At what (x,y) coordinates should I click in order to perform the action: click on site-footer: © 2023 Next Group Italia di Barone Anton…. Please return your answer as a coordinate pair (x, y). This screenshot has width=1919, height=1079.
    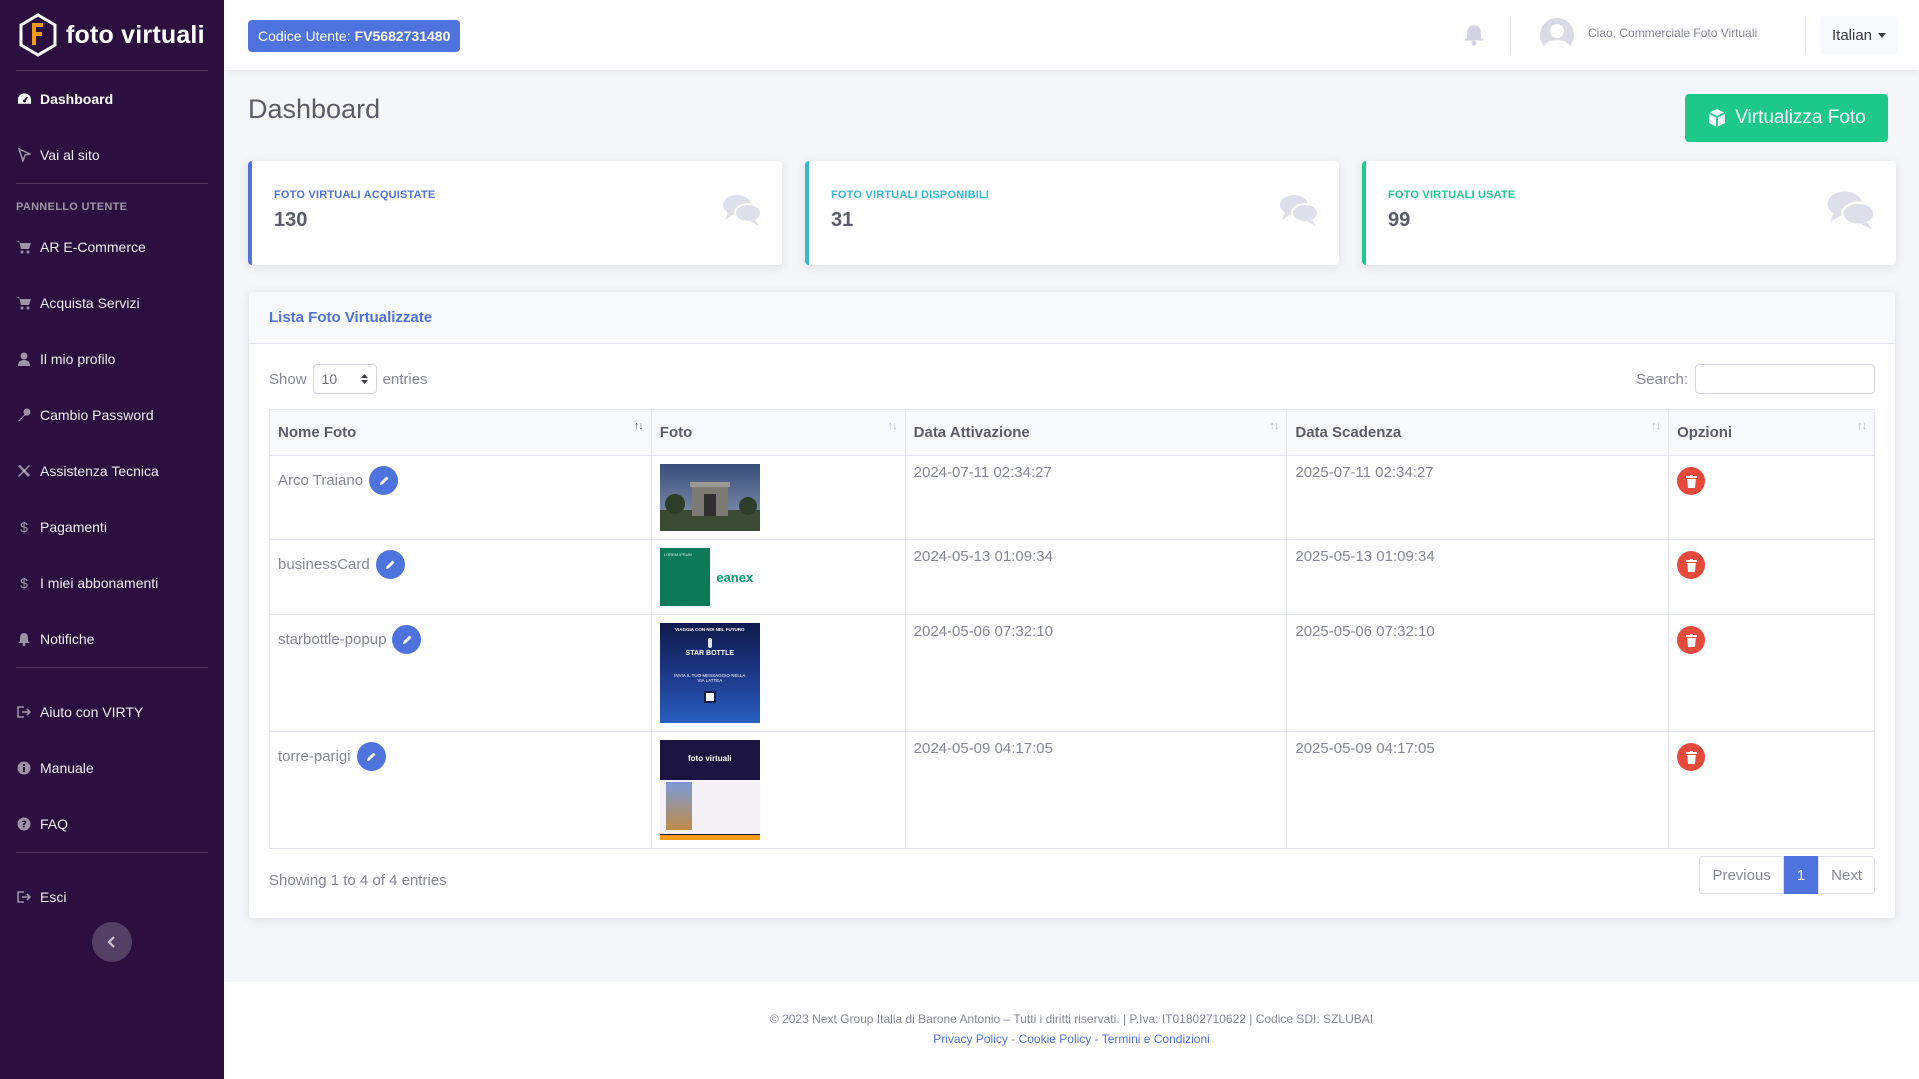
    Looking at the image, I should click on (1071, 1030).